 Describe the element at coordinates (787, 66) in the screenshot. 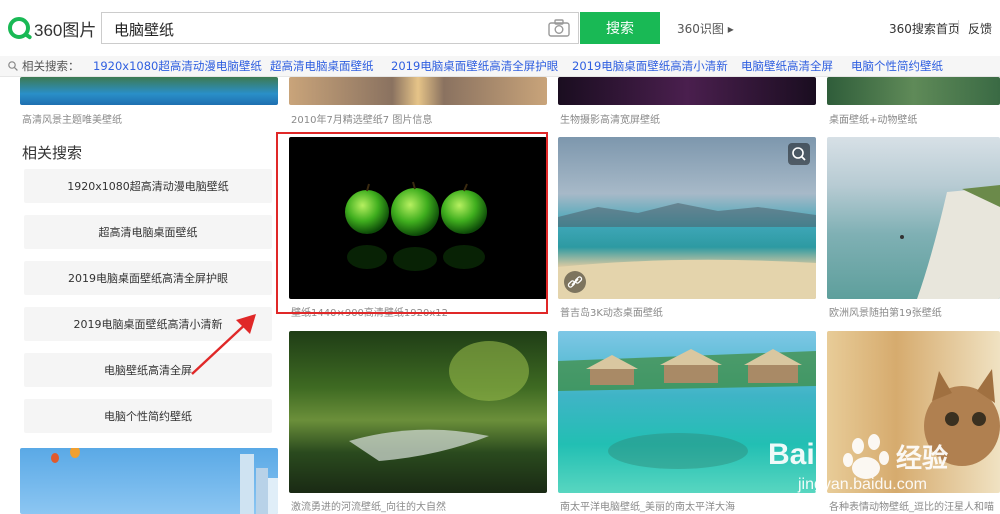

I see `related-link: 电脑壁纸高清全屏` at that location.